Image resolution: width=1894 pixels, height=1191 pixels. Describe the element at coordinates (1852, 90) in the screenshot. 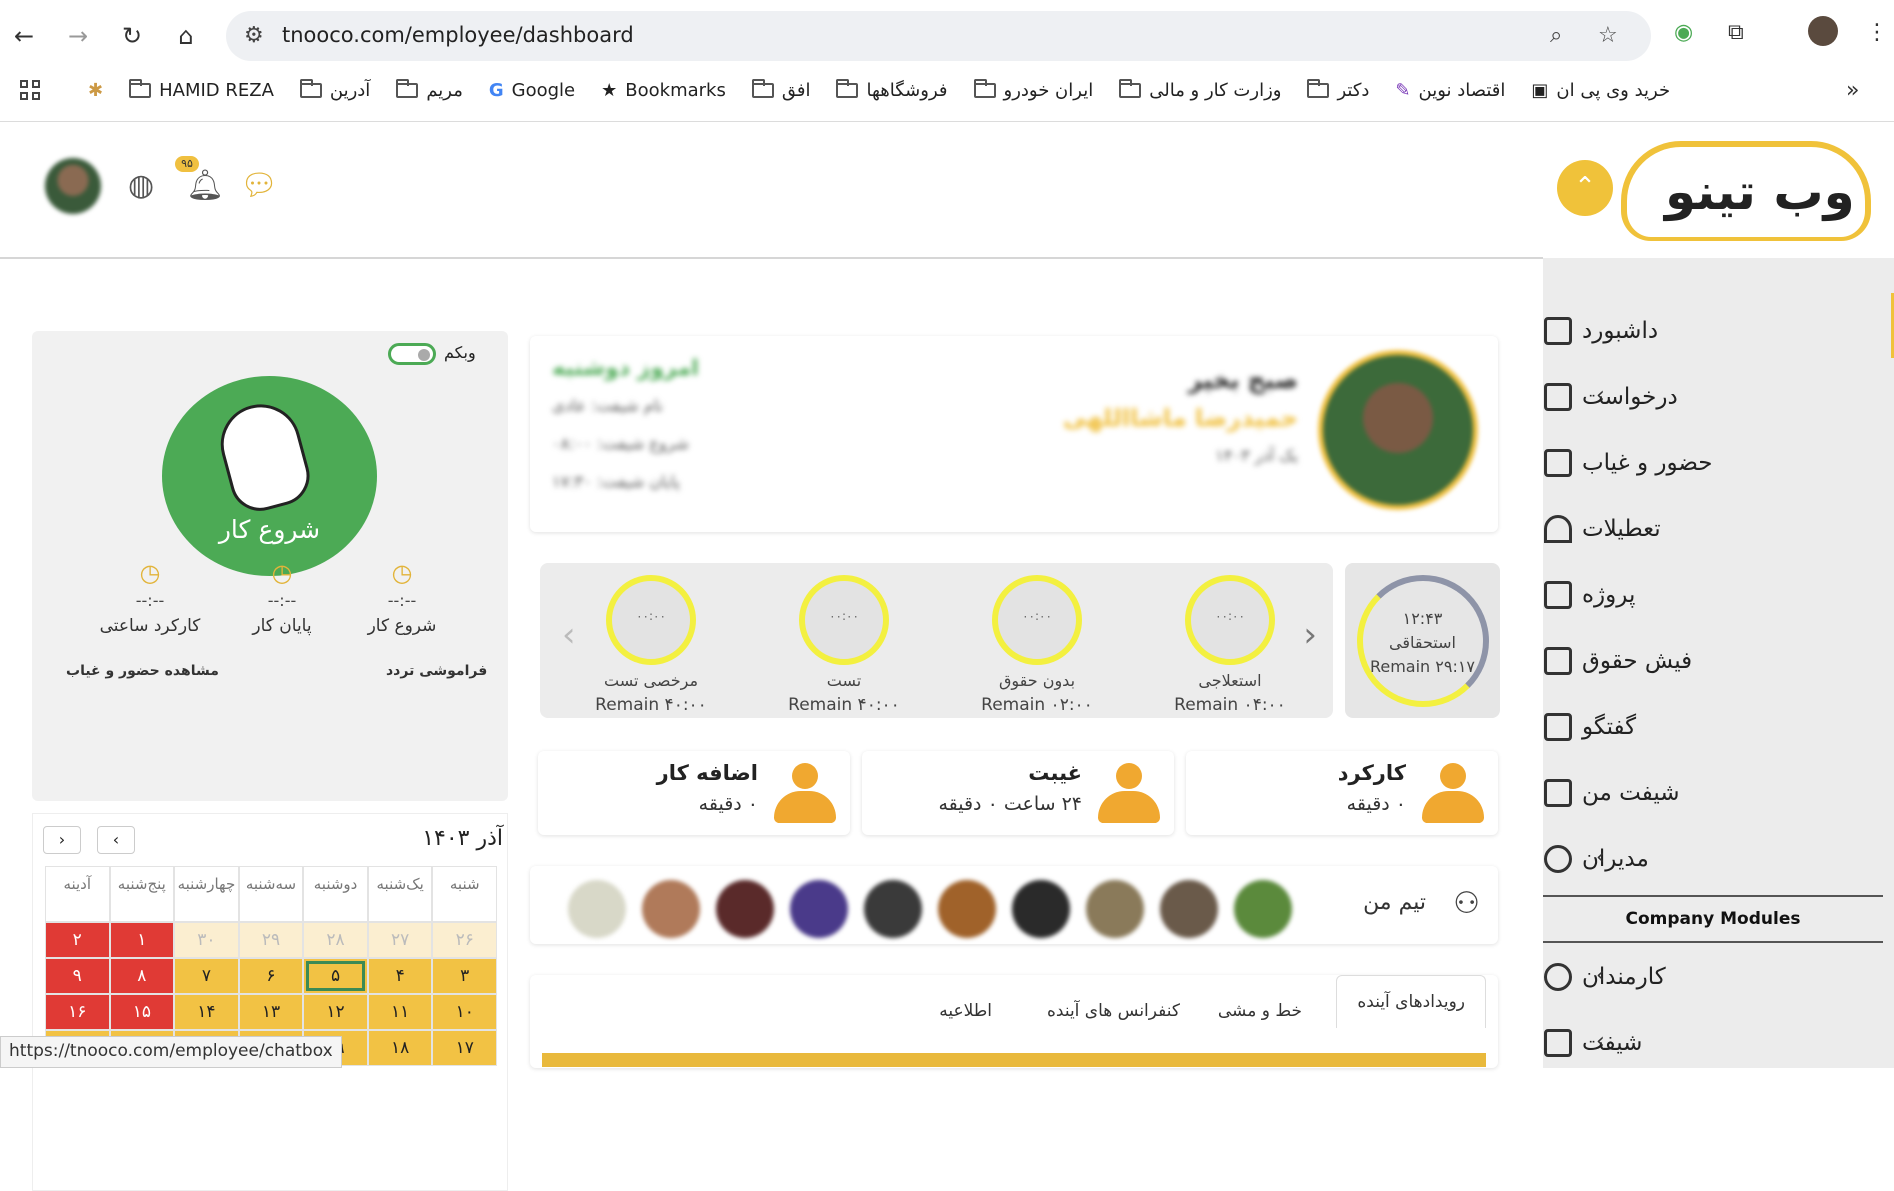

I see `more-bookmarks-icon: »` at that location.